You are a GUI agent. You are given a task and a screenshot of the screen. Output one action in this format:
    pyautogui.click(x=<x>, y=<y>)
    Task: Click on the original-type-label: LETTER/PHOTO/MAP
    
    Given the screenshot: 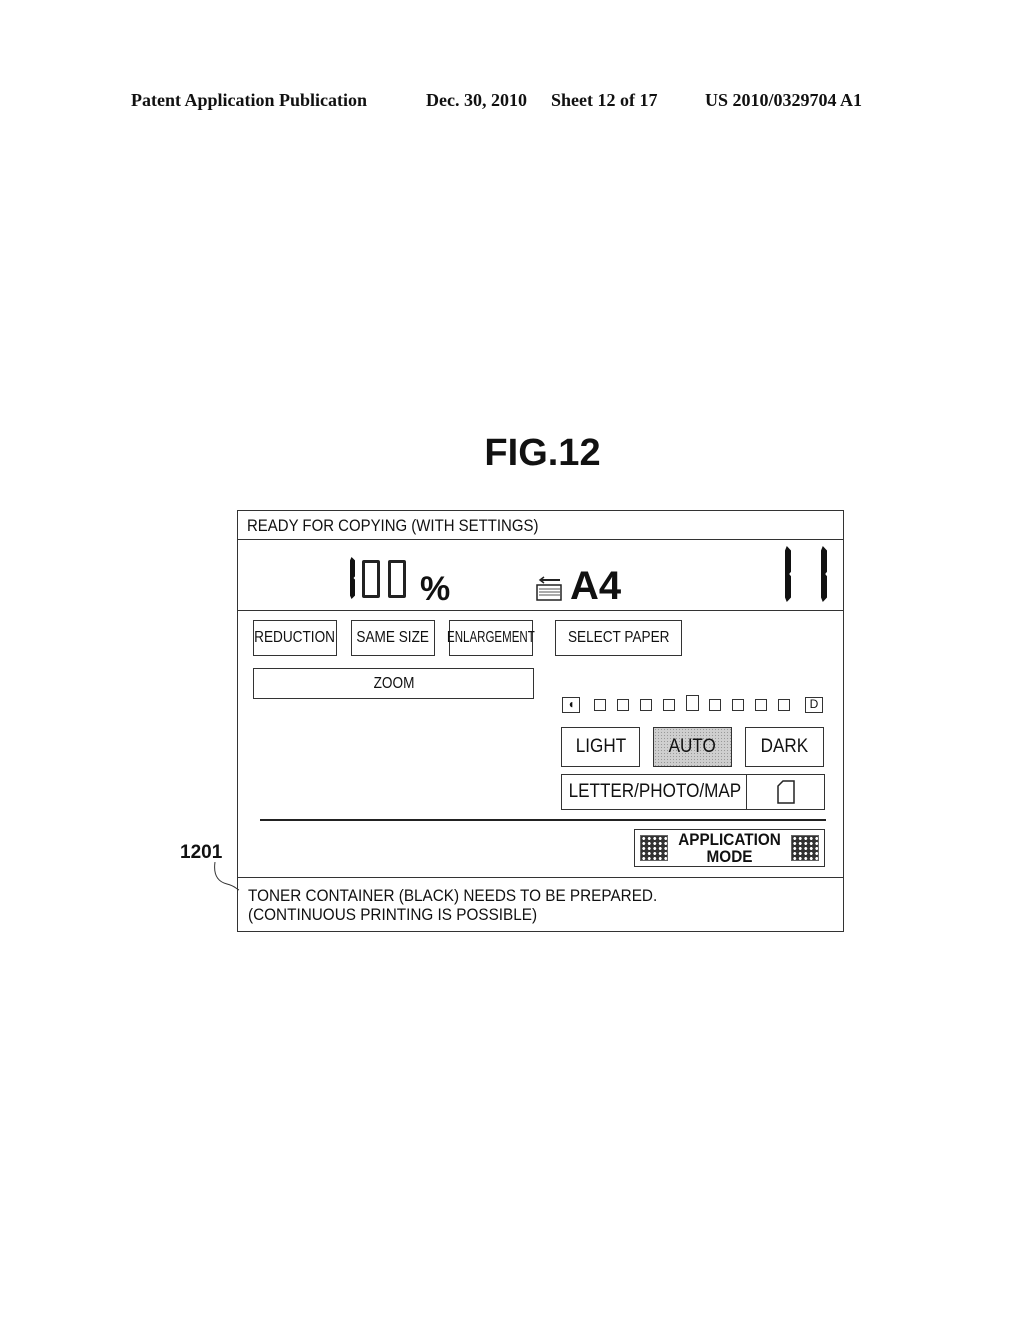 What is the action you would take?
    pyautogui.click(x=654, y=791)
    